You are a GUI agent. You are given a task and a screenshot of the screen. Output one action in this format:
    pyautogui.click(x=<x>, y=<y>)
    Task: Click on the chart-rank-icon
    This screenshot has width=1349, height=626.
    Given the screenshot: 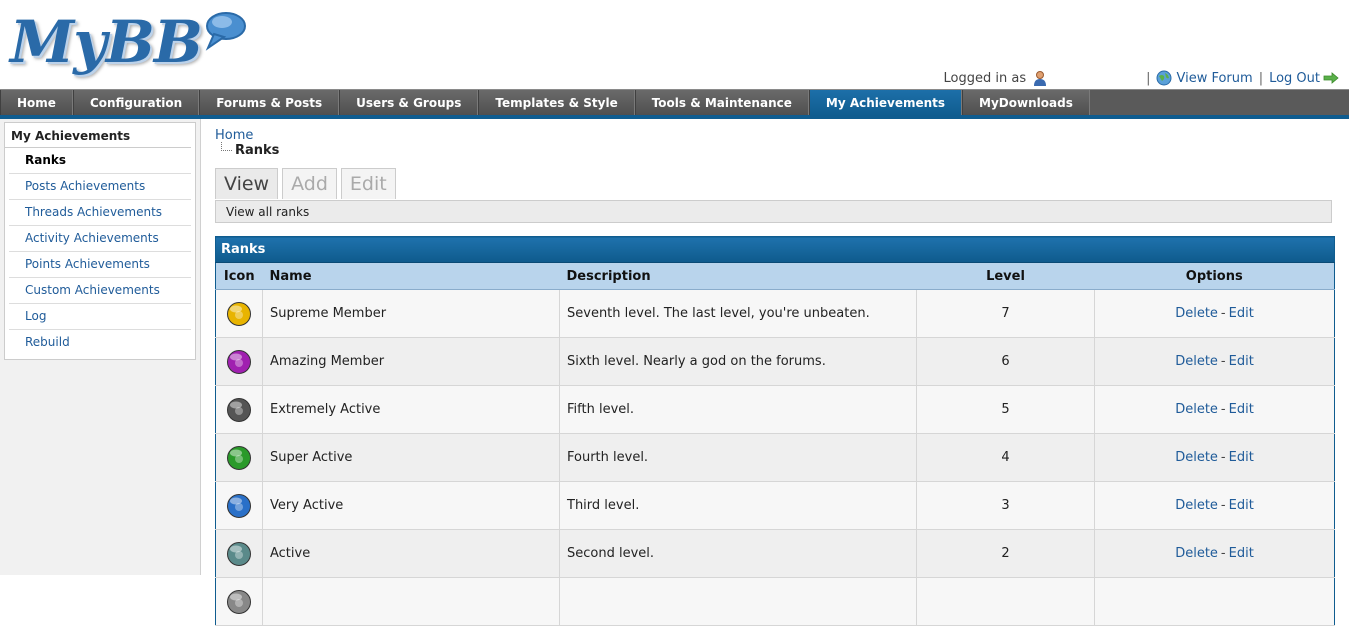 What is the action you would take?
    pyautogui.click(x=239, y=553)
    